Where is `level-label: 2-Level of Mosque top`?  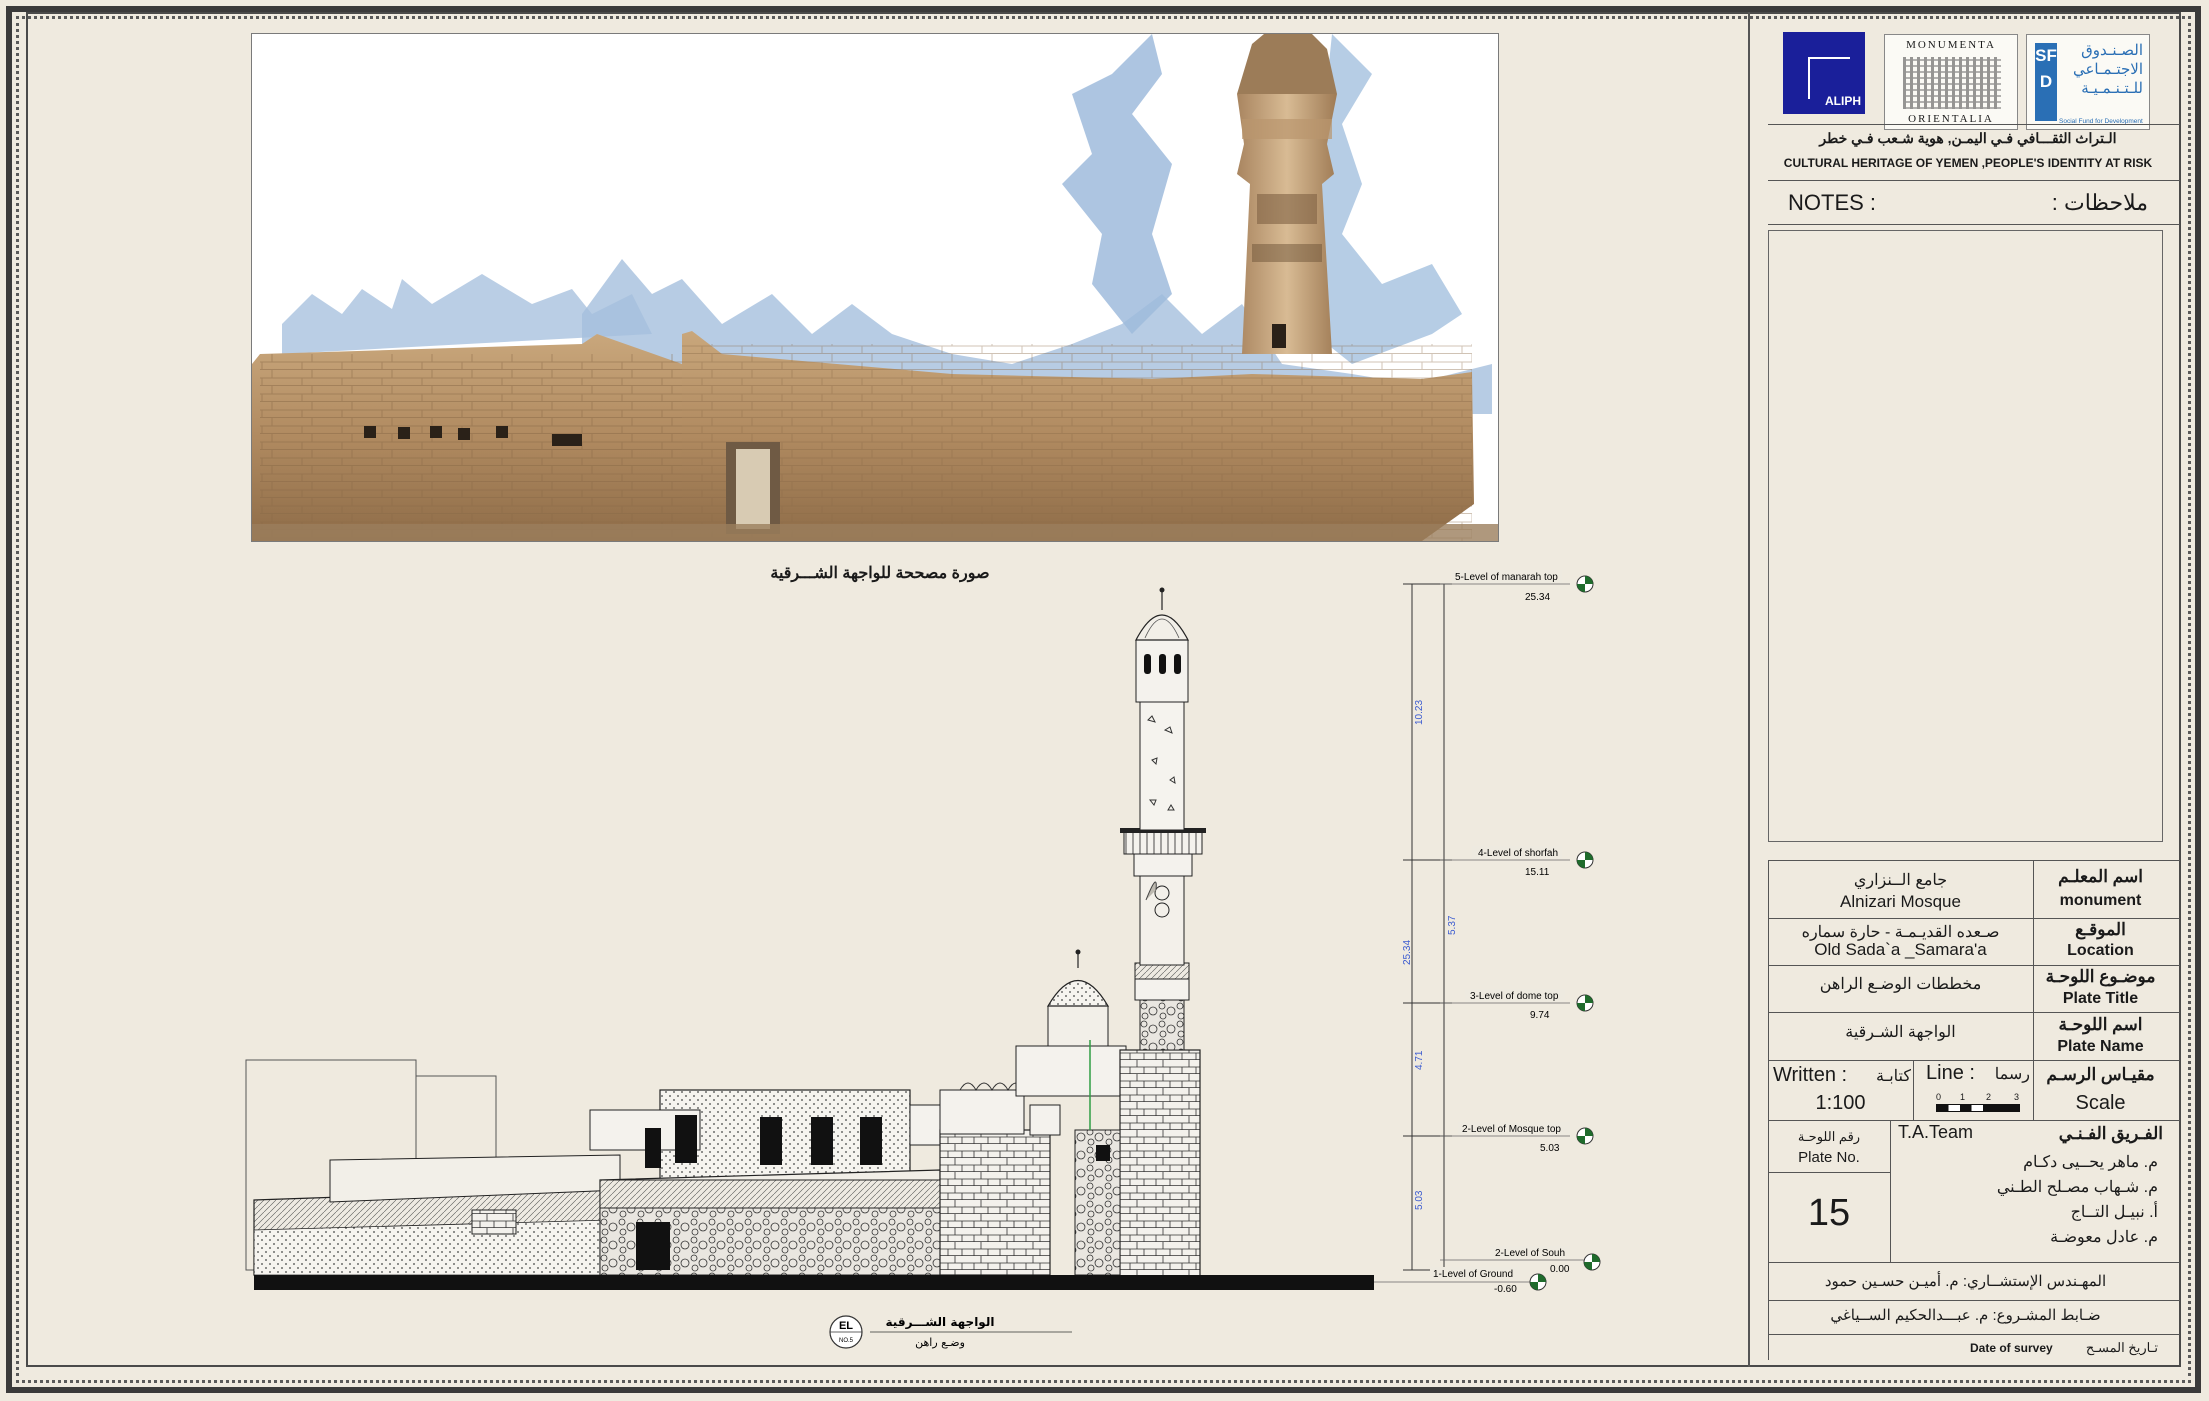 level-label: 2-Level of Mosque top is located at coordinates (1511, 1129).